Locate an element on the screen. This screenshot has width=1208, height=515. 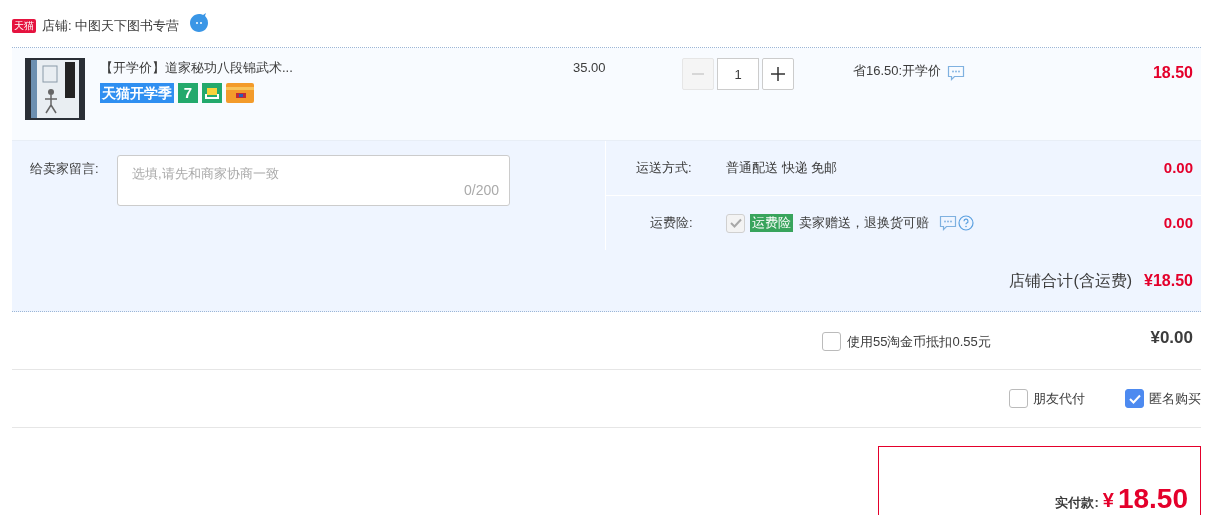
message-label: 给卖家留言: is located at coordinates (65, 169).